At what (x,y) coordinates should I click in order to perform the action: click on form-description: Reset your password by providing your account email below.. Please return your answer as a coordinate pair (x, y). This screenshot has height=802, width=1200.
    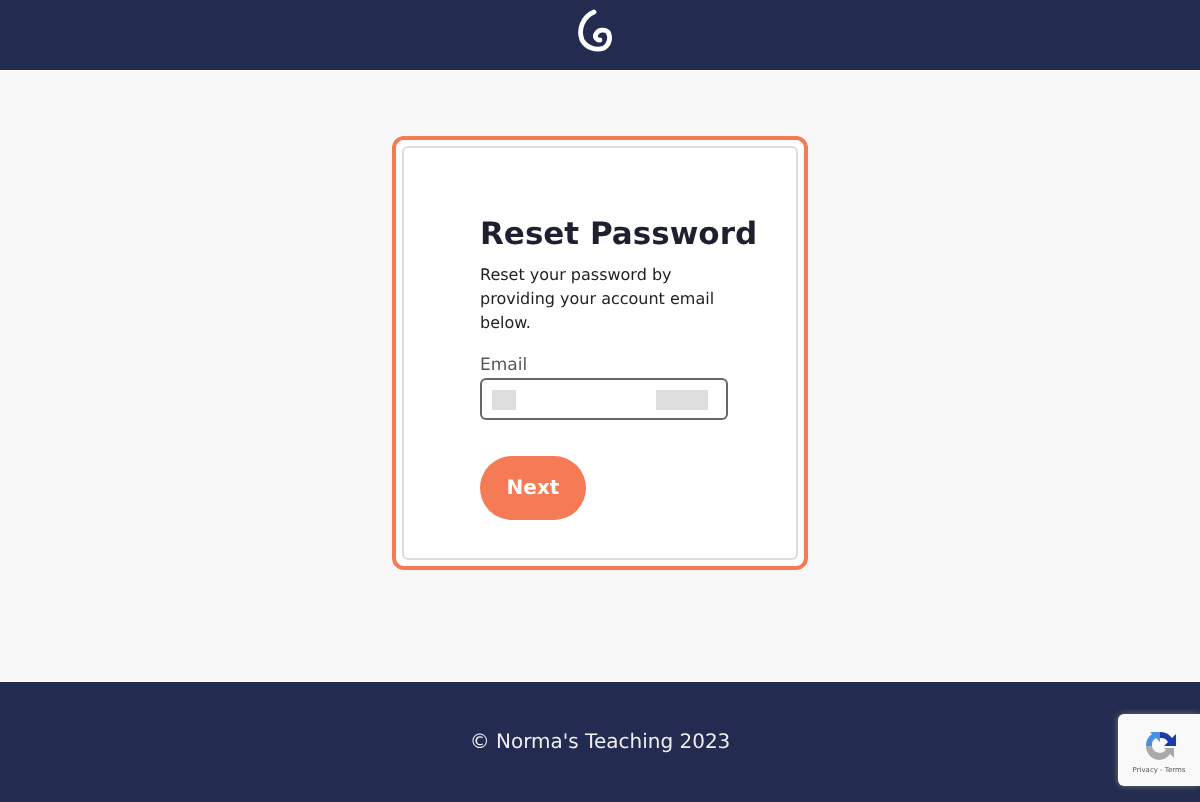
    Looking at the image, I should click on (598, 300).